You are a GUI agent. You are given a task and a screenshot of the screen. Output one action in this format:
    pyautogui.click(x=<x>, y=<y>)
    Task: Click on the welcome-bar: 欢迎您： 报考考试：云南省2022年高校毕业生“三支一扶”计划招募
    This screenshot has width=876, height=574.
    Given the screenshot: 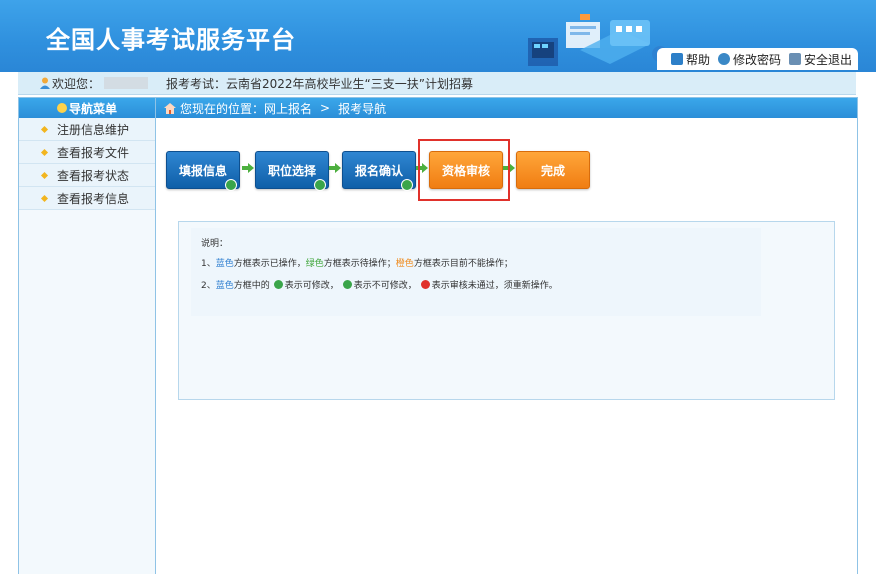 What is the action you would take?
    pyautogui.click(x=437, y=83)
    